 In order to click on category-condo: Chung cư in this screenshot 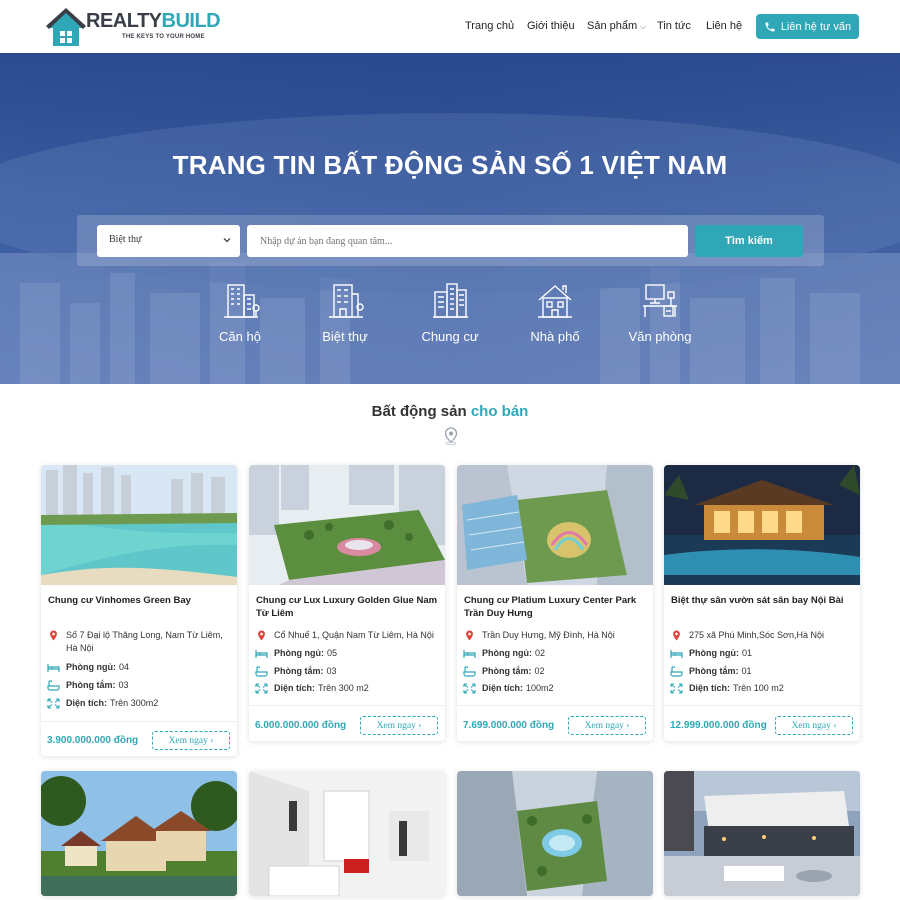, I will do `click(450, 315)`.